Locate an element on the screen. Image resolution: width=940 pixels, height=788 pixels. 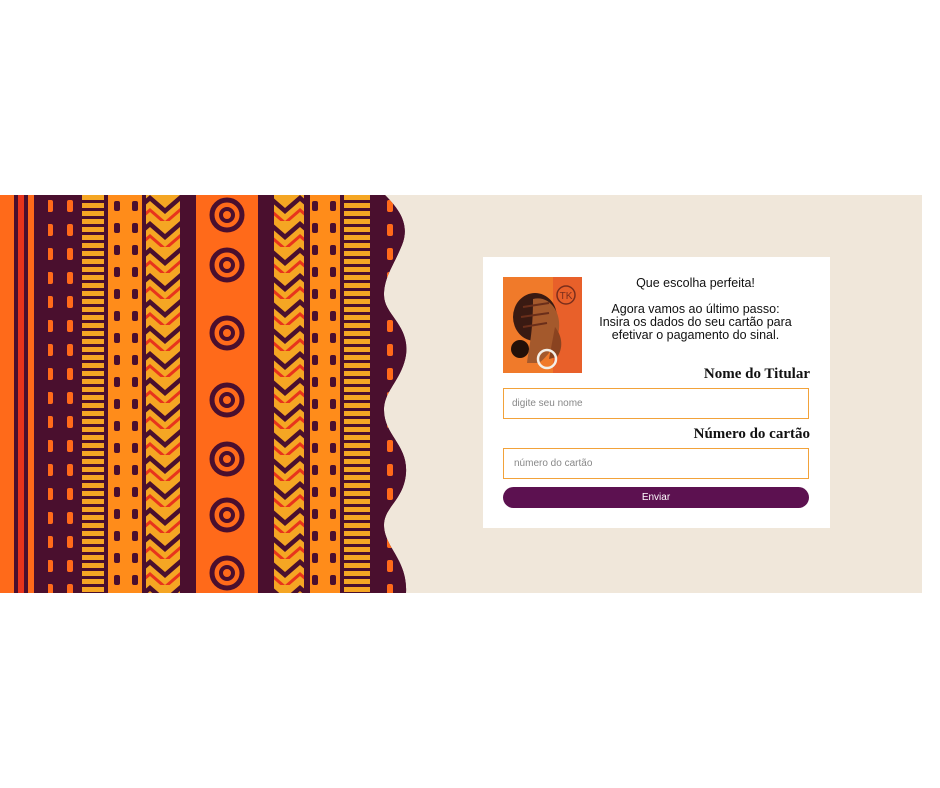
card-number-input is located at coordinates (656, 463).